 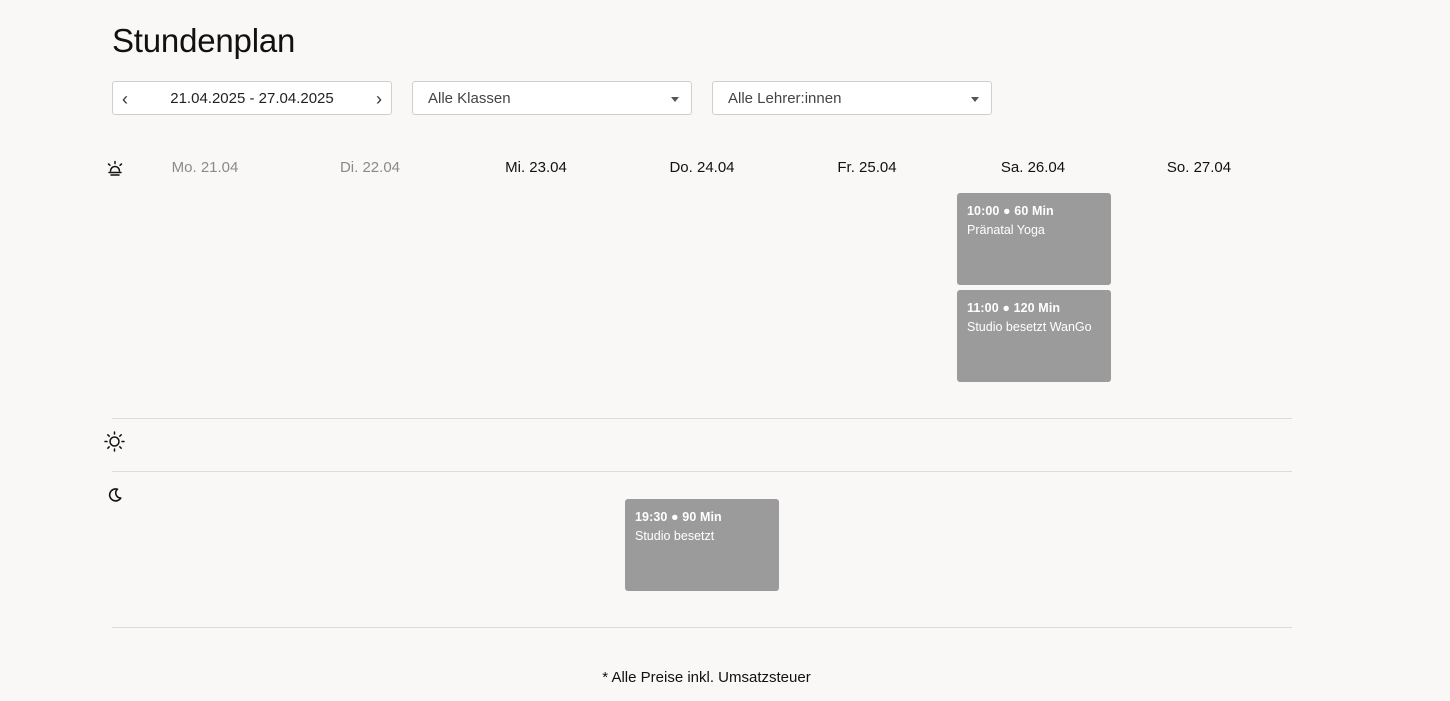 I want to click on date-range-picker: ‹ 21.04.2025 - 27.04.2025 ›, so click(x=252, y=98).